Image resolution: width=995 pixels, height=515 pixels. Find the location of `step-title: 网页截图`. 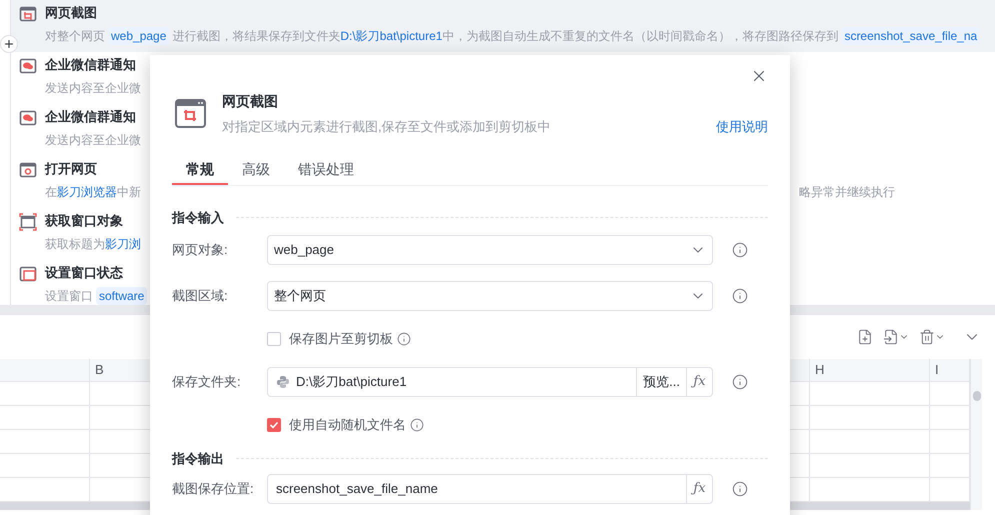

step-title: 网页截图 is located at coordinates (71, 13).